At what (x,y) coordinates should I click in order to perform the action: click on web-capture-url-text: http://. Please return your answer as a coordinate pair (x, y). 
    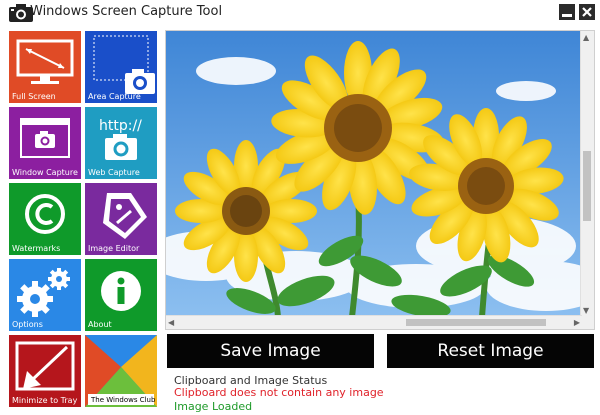
    Looking at the image, I should click on (120, 126).